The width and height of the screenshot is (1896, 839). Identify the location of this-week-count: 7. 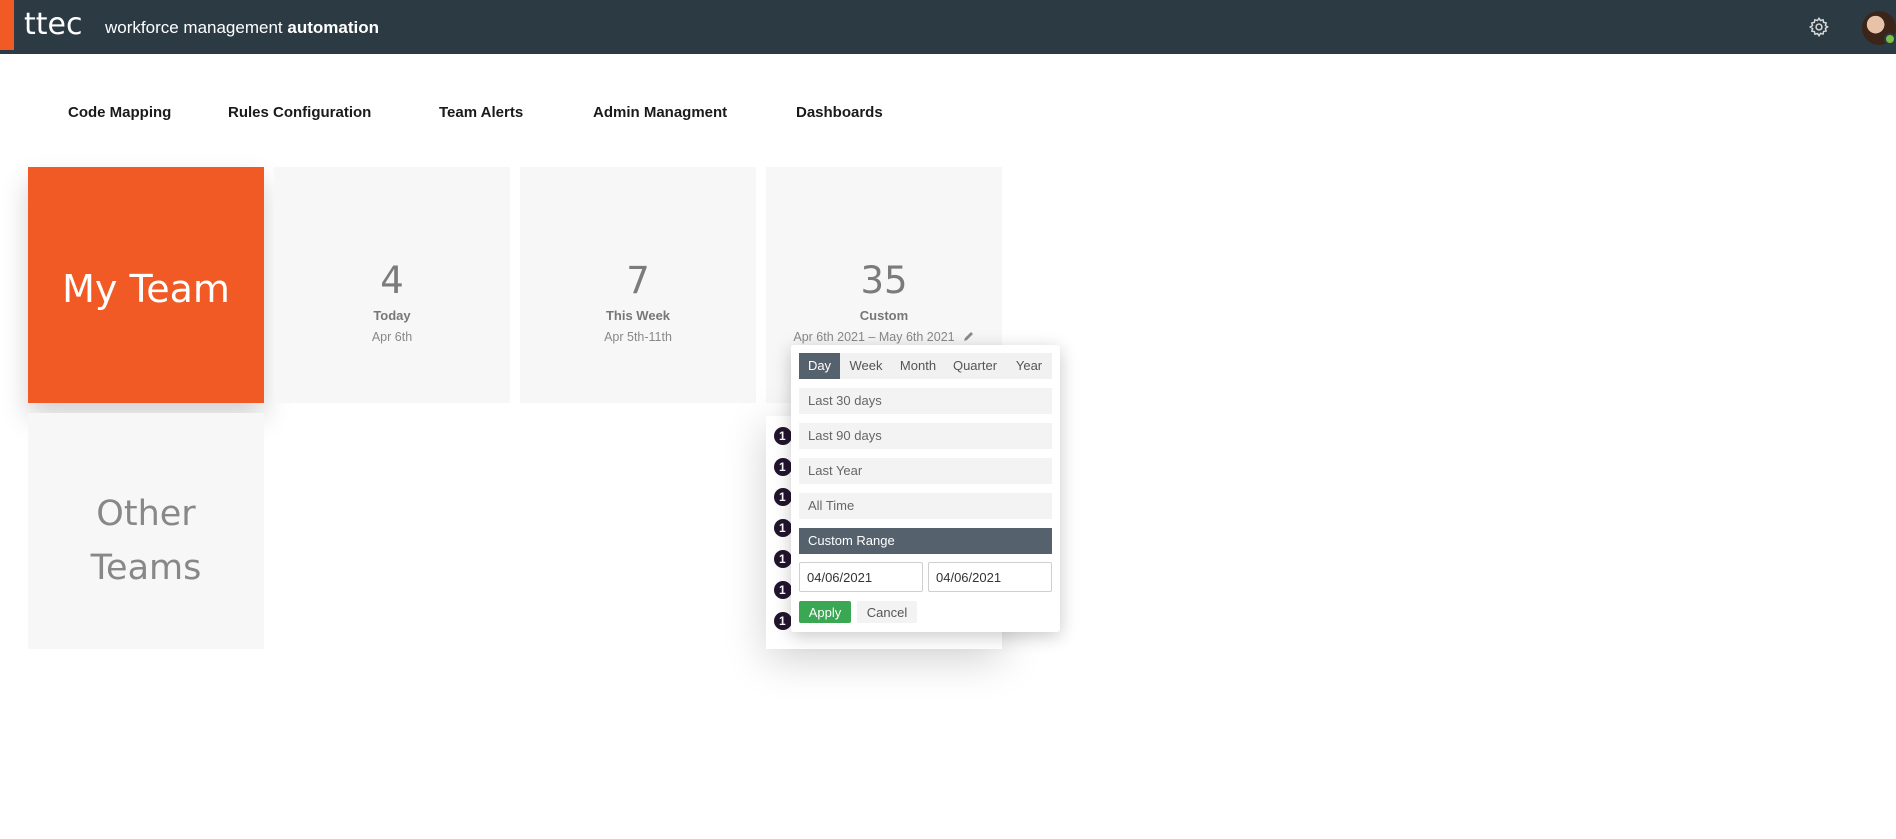
(638, 280).